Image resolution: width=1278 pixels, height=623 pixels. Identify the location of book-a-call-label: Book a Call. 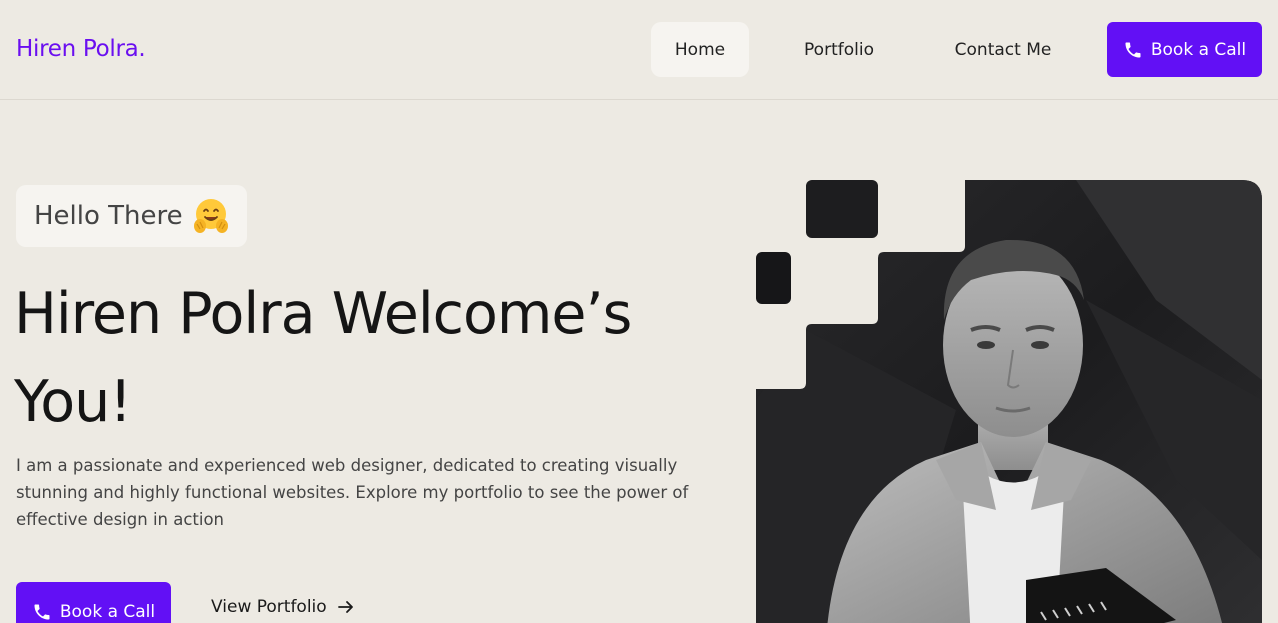
(1198, 49).